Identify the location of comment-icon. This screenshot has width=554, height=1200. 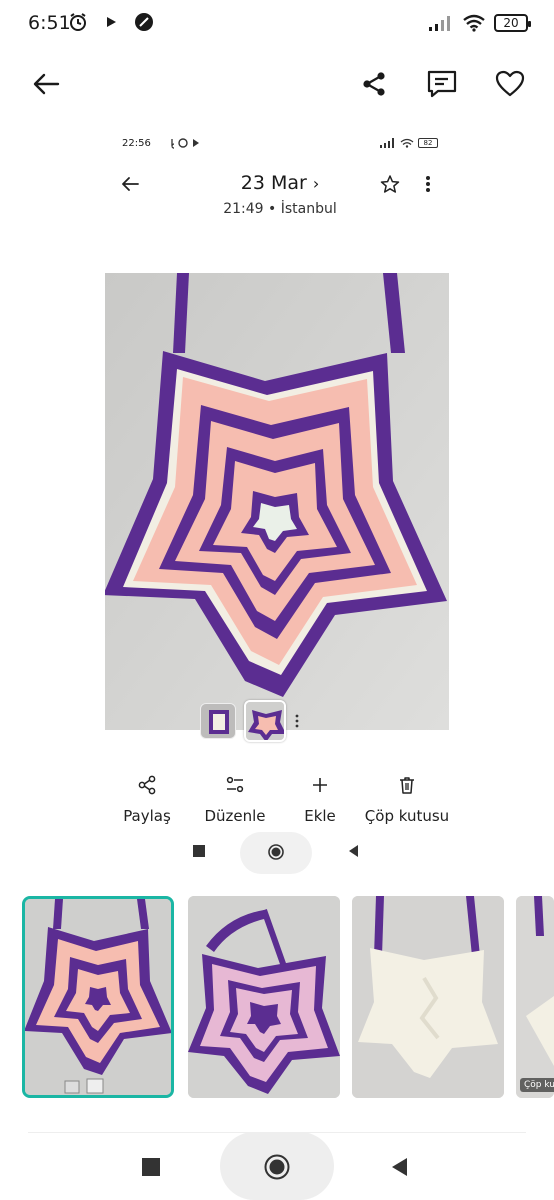
(442, 84).